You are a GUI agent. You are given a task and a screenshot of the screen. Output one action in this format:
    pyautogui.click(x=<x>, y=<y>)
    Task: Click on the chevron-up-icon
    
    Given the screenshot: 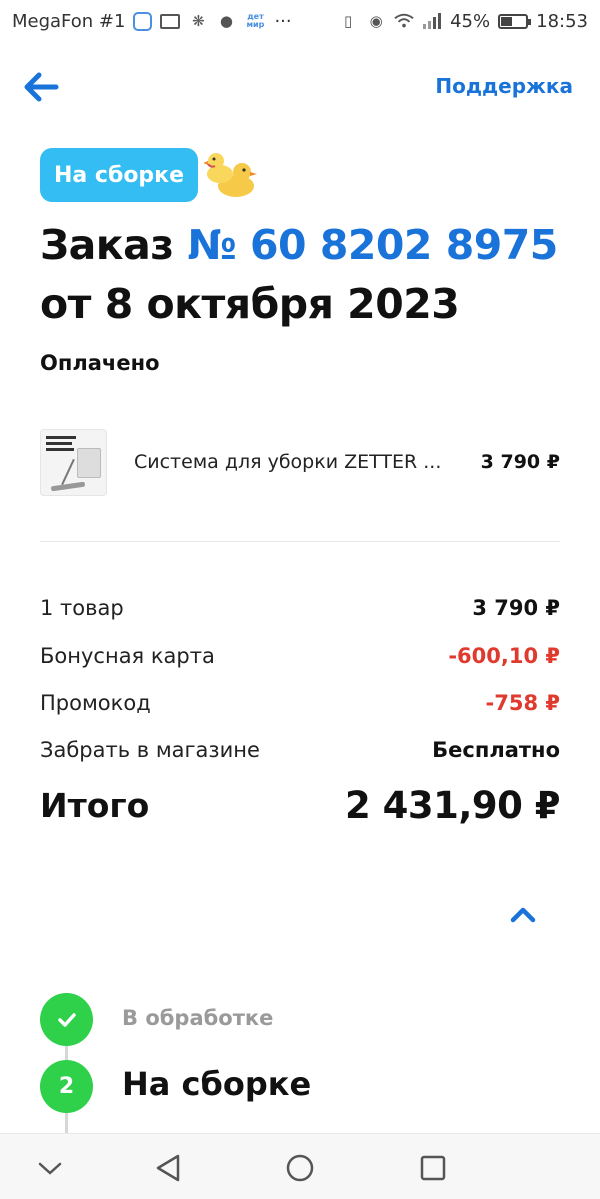 What is the action you would take?
    pyautogui.click(x=523, y=915)
    